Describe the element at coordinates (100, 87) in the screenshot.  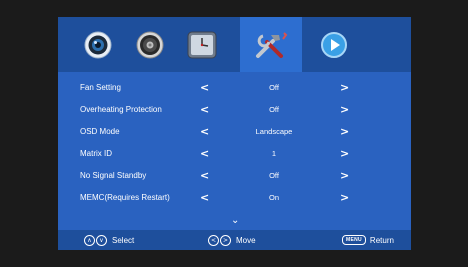
I see `row-label: Fan Setting` at that location.